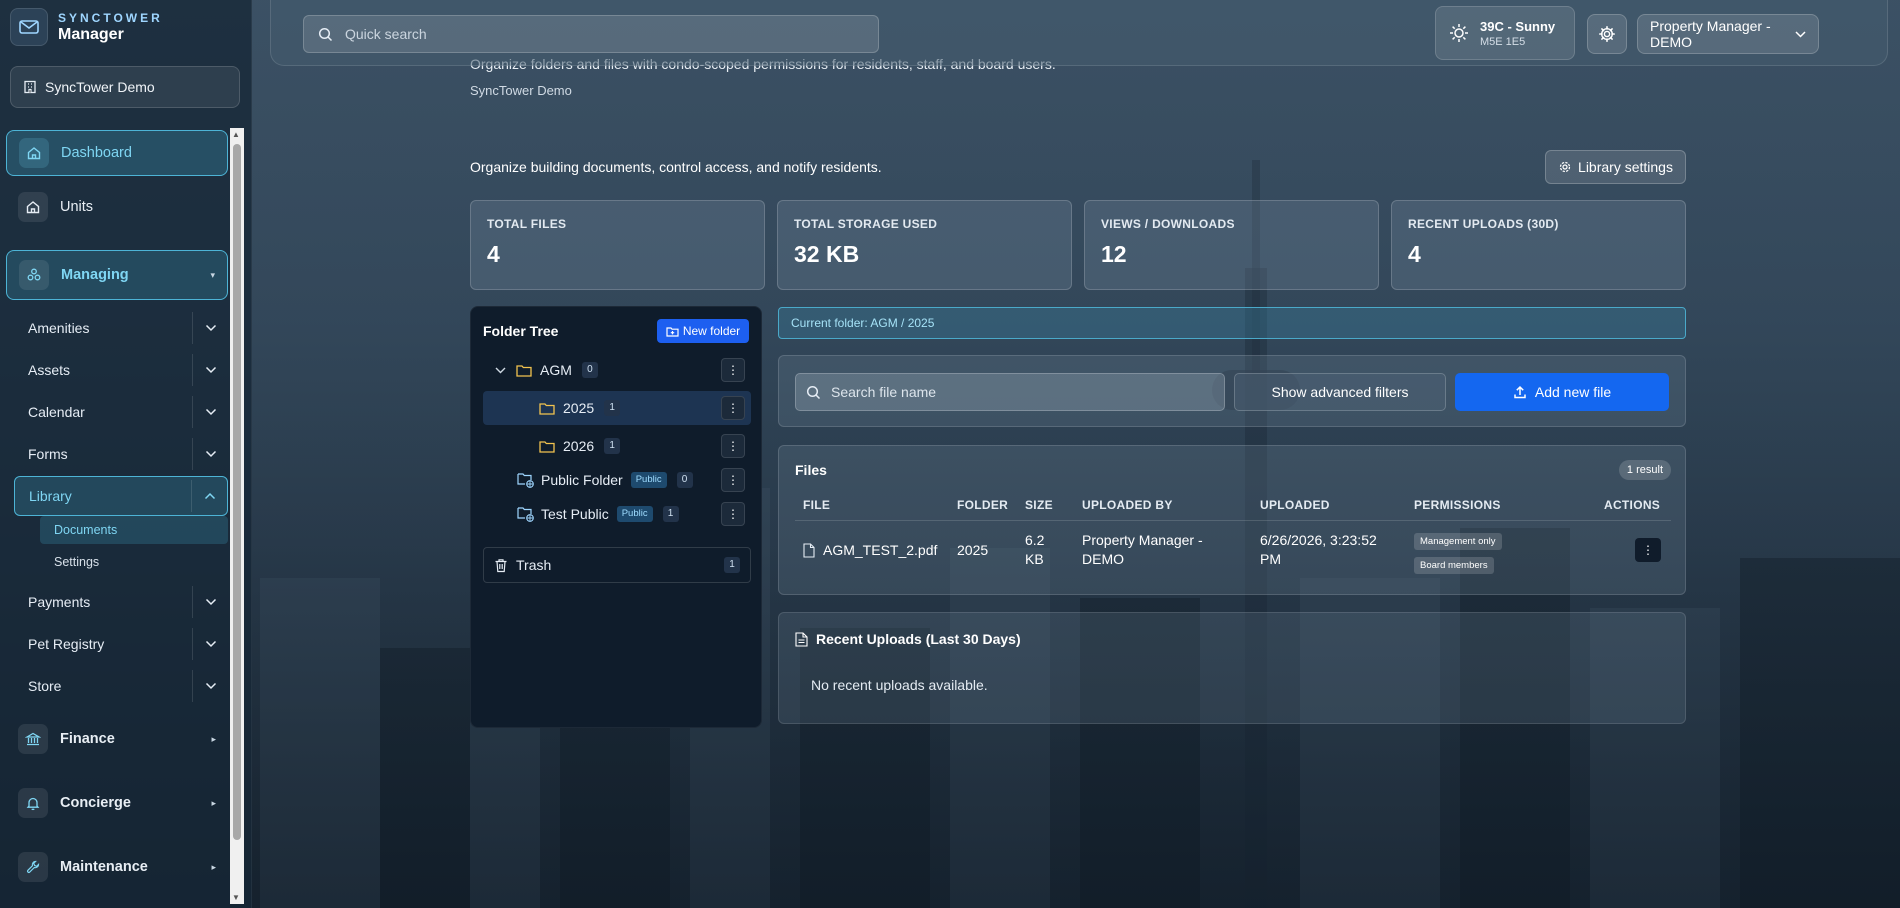 Image resolution: width=1900 pixels, height=908 pixels. Describe the element at coordinates (1458, 541) in the screenshot. I see `permission-badge: Management only` at that location.